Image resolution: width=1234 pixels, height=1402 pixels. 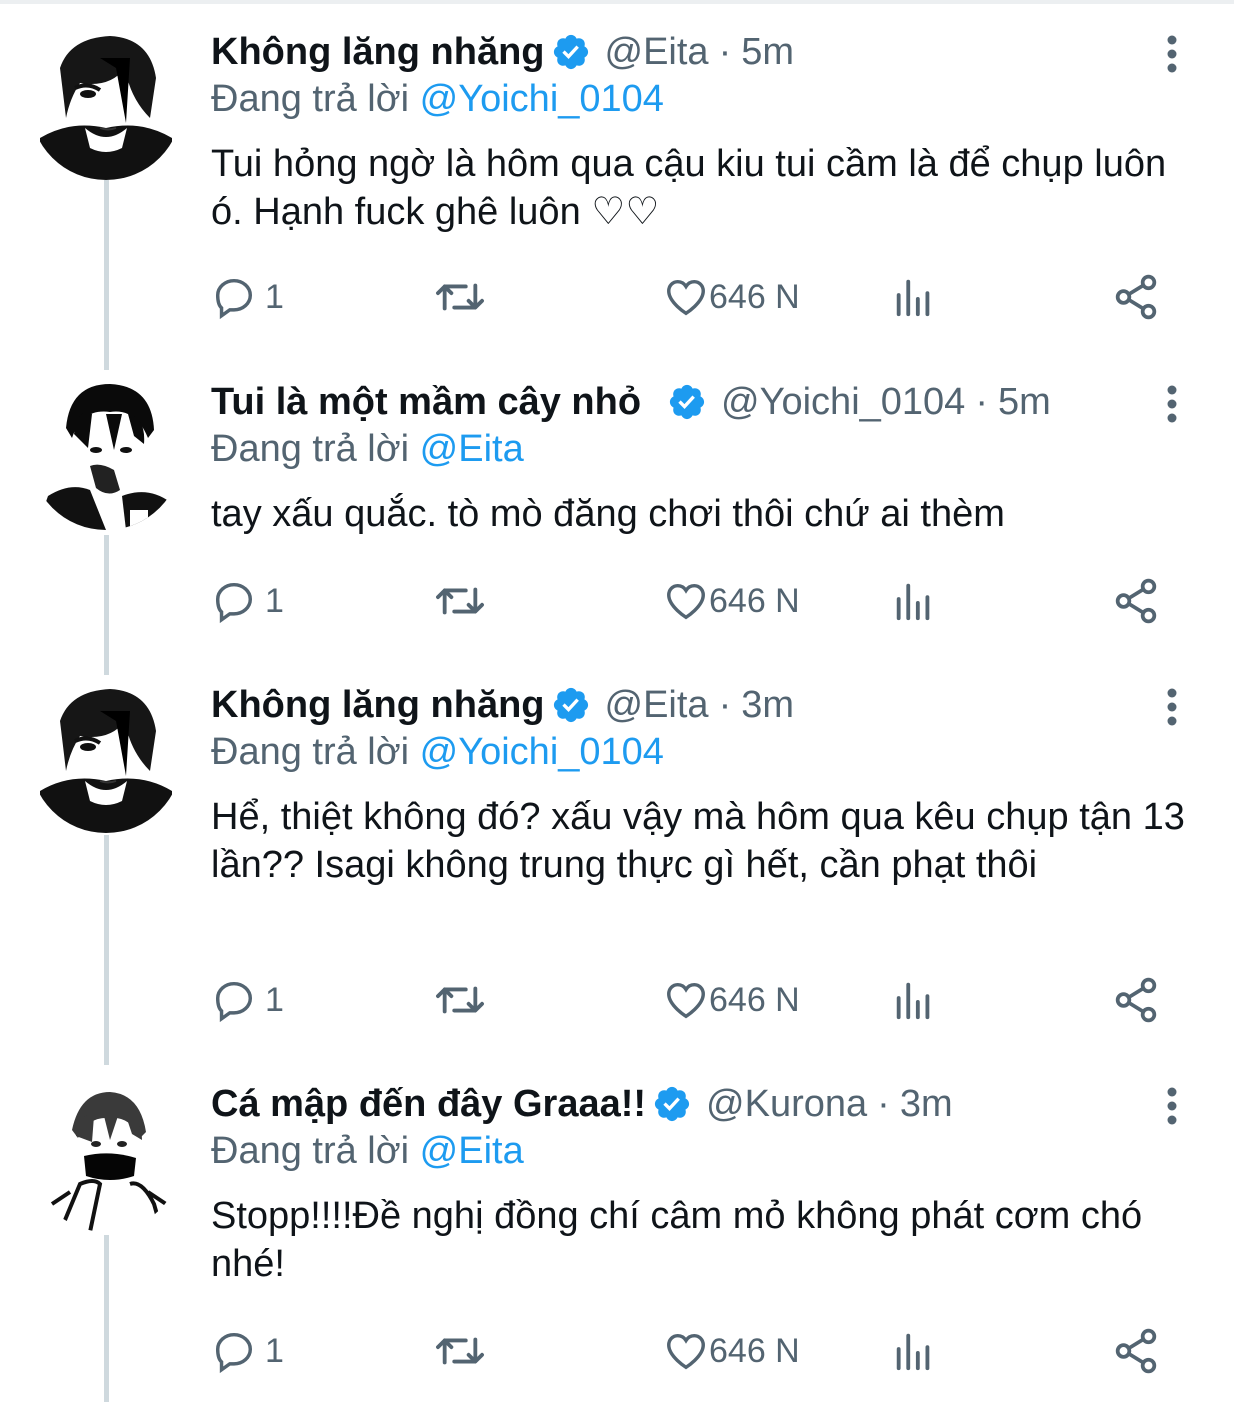 I want to click on tweet-header: Cá mập đến đây Graaa!! @Kurona · 3m, so click(x=582, y=1104).